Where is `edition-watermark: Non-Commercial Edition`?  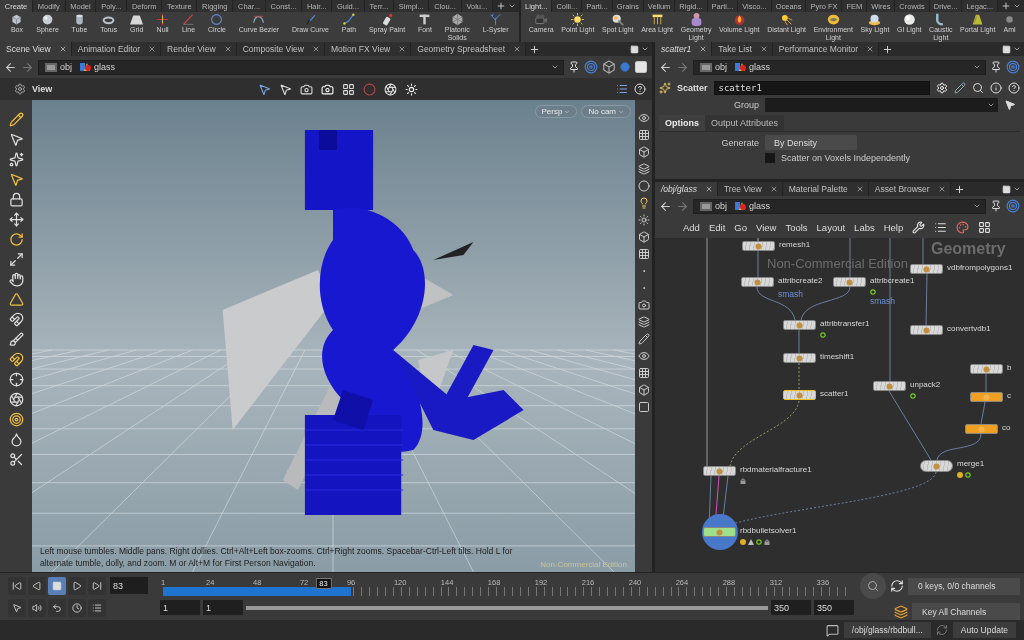 edition-watermark: Non-Commercial Edition is located at coordinates (837, 263).